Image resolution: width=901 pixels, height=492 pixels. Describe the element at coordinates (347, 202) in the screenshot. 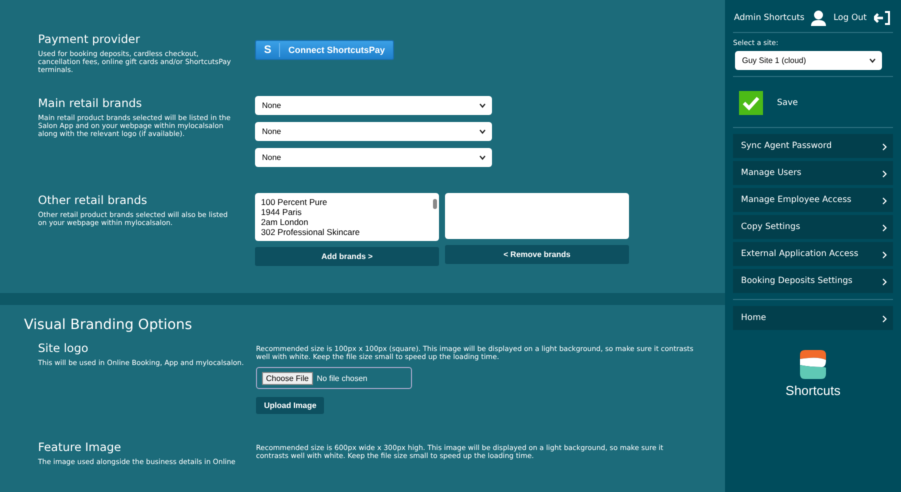

I see `brand-option: 100 Percent Pure` at that location.